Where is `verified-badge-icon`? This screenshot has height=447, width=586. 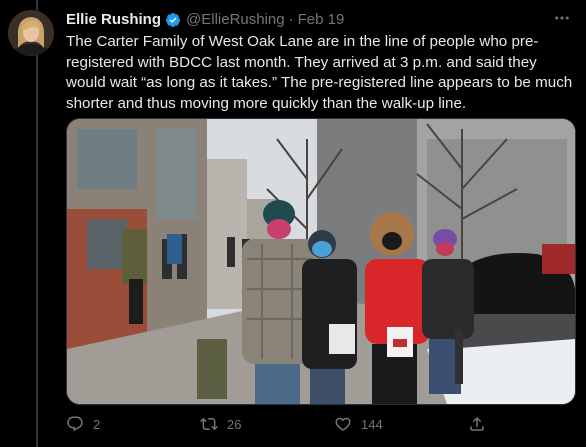 verified-badge-icon is located at coordinates (173, 20).